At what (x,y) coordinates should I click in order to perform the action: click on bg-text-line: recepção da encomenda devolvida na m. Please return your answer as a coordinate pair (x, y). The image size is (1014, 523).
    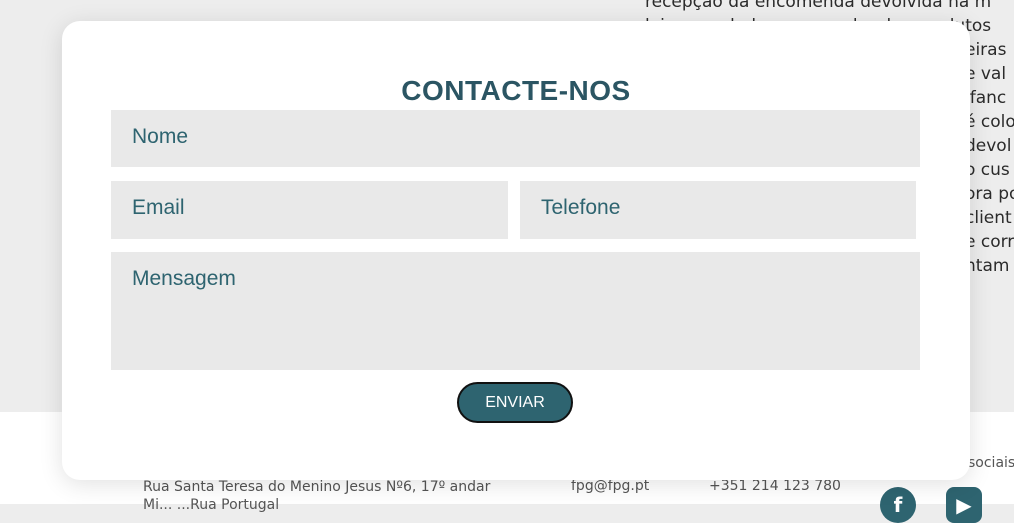
    Looking at the image, I should click on (818, 6).